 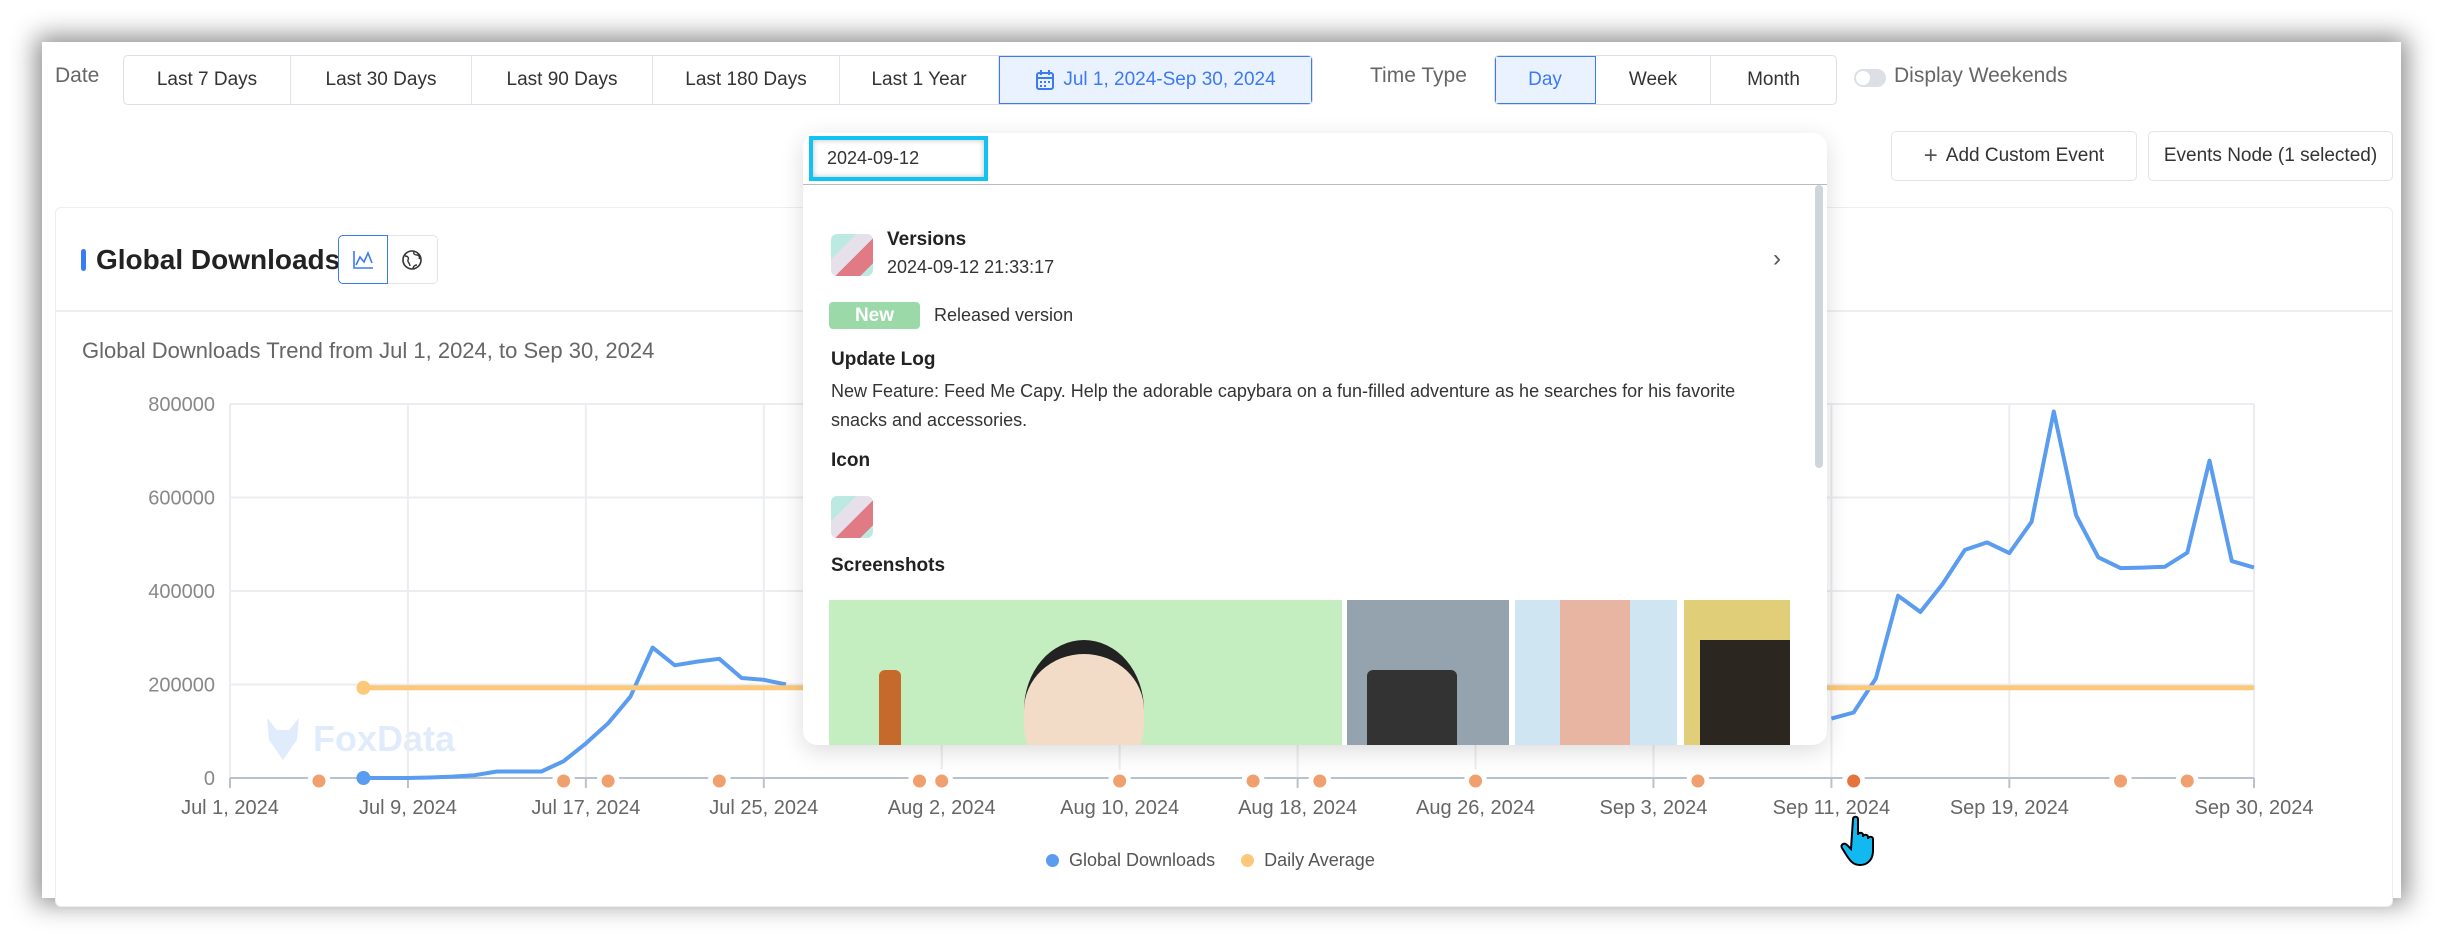 What do you see at coordinates (1854, 781) in the screenshot?
I see `event-marker-selected` at bounding box center [1854, 781].